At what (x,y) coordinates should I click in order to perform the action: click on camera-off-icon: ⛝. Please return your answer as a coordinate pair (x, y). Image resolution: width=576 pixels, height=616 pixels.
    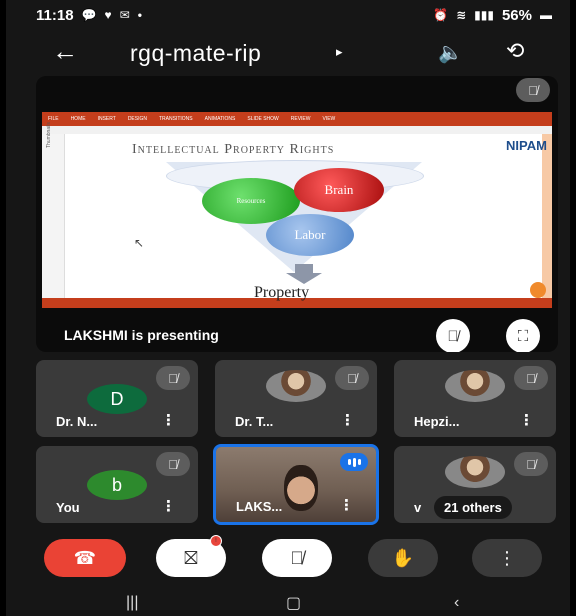
    Looking at the image, I should click on (191, 557).